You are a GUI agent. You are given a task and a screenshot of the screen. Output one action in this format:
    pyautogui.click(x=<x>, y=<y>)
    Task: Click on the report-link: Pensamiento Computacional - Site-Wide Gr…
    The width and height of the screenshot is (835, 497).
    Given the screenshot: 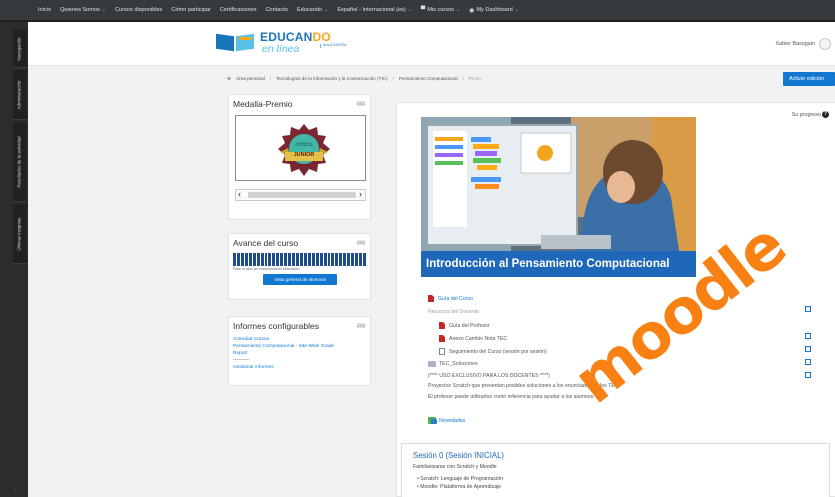 What is the action you would take?
    pyautogui.click(x=283, y=346)
    